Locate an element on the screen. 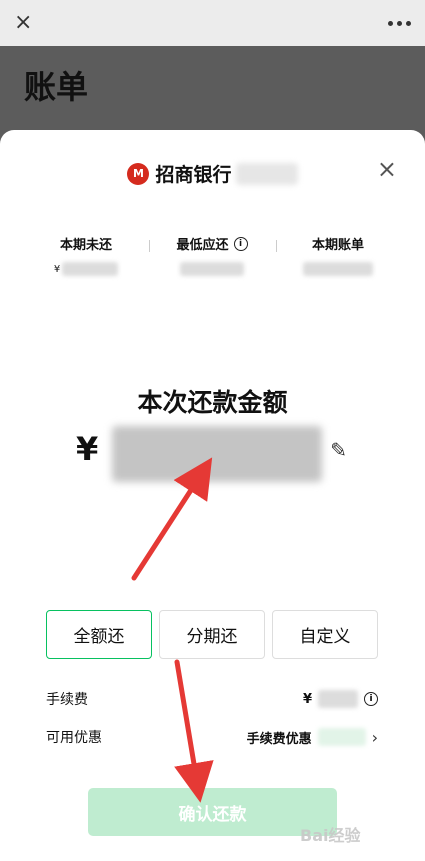 Image resolution: width=425 pixels, height=861 pixels. close-icon: × is located at coordinates (23, 23).